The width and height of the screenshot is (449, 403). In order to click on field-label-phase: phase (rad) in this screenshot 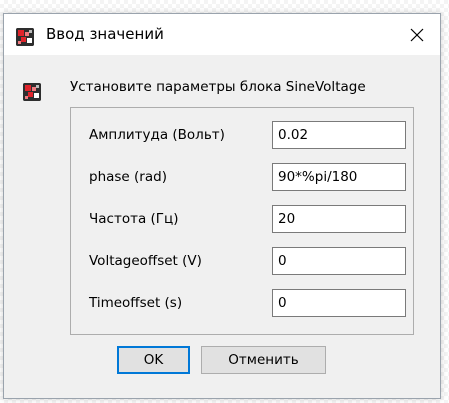, I will do `click(128, 177)`.